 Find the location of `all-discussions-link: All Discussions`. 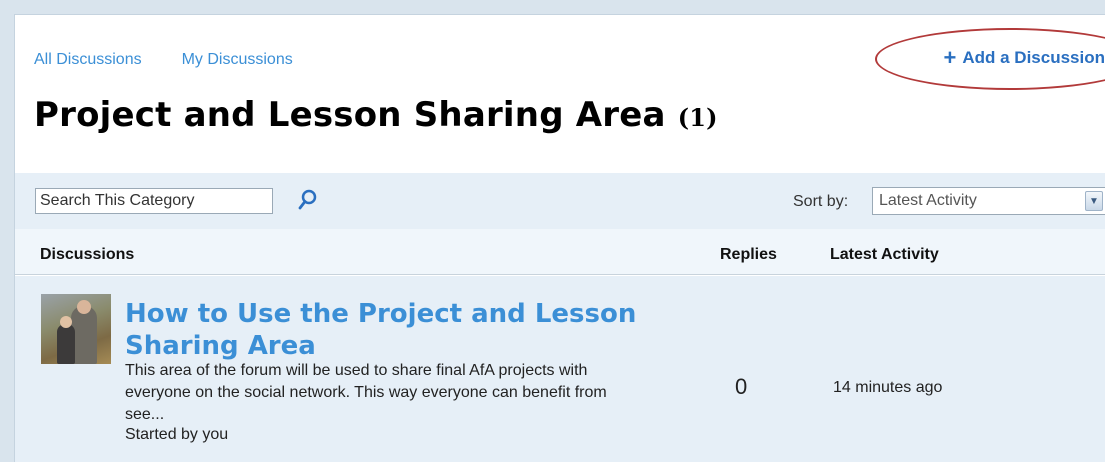

all-discussions-link: All Discussions is located at coordinates (88, 60).